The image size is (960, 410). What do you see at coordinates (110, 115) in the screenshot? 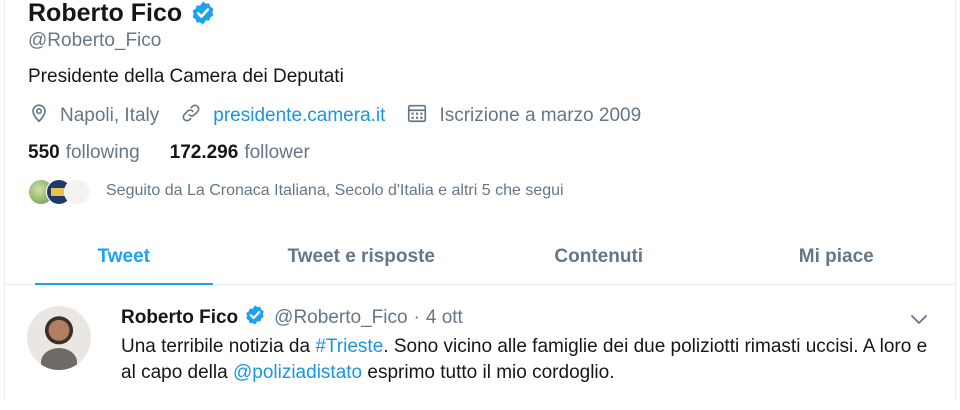
I see `location-text: Napoli, Italy` at bounding box center [110, 115].